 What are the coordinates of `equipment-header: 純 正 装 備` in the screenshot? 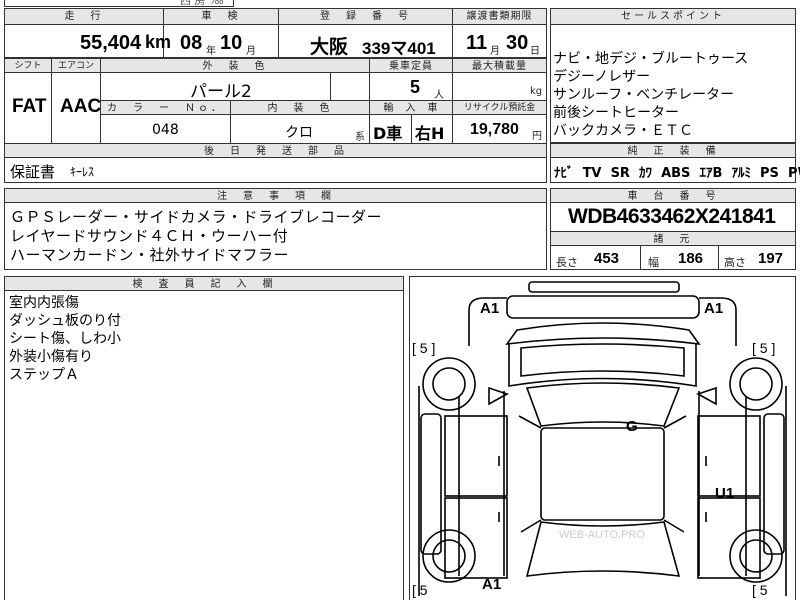 It's located at (673, 150).